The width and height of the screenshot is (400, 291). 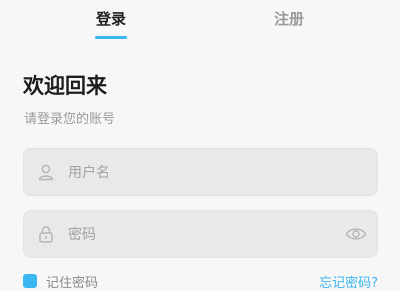 What do you see at coordinates (203, 173) in the screenshot?
I see `username-input` at bounding box center [203, 173].